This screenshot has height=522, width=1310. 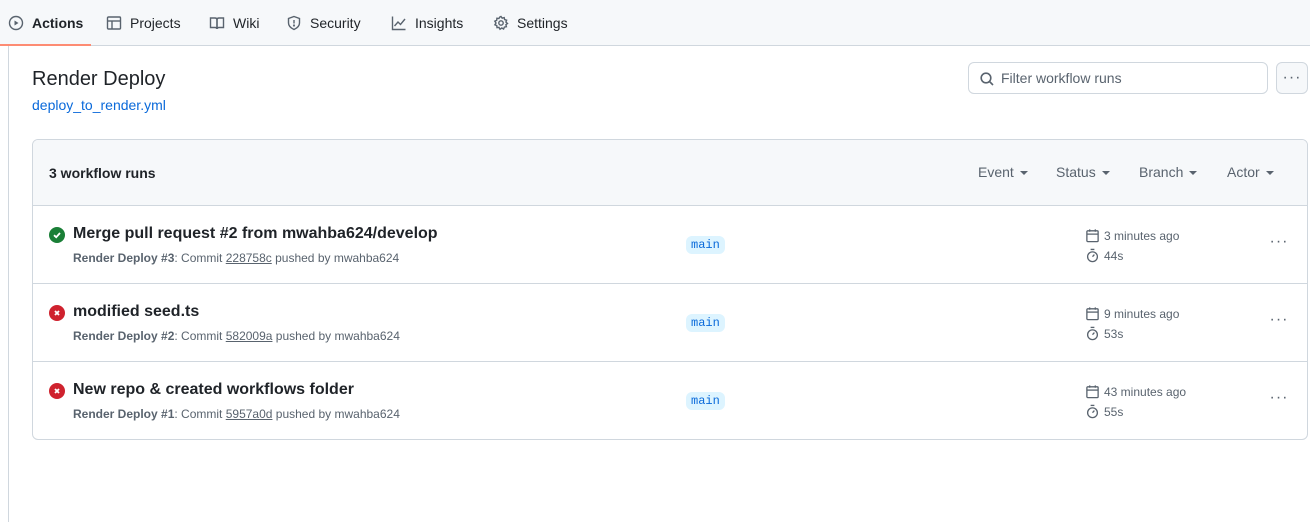 I want to click on gear-icon, so click(x=501, y=22).